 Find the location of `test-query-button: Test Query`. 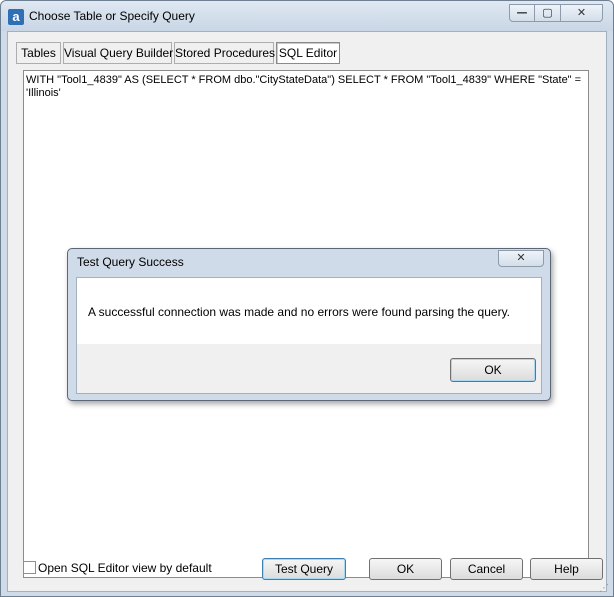

test-query-button: Test Query is located at coordinates (304, 569).